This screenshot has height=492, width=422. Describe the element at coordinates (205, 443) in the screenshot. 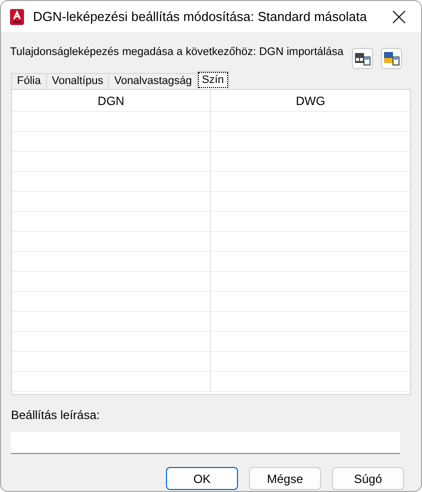

I see `description-field` at that location.